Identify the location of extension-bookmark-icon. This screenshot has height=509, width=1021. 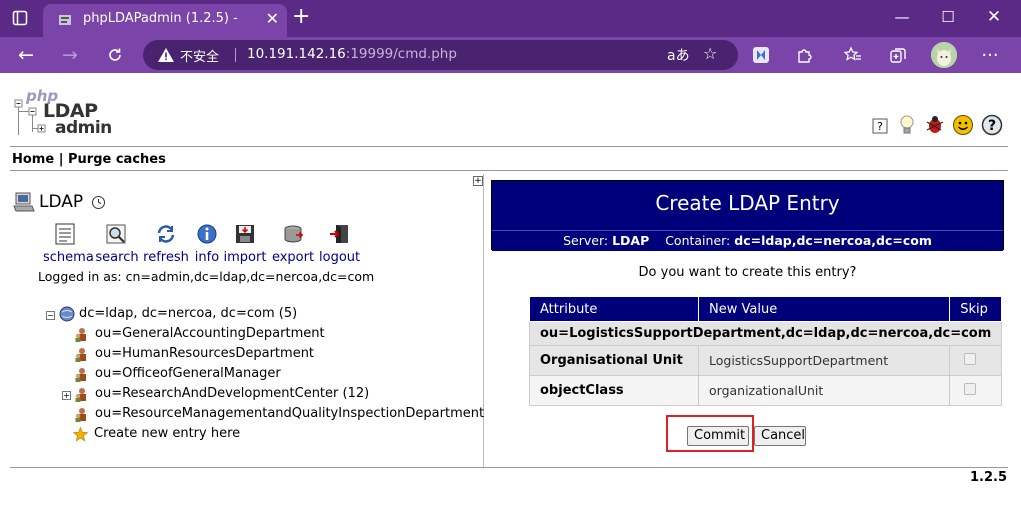
(761, 55).